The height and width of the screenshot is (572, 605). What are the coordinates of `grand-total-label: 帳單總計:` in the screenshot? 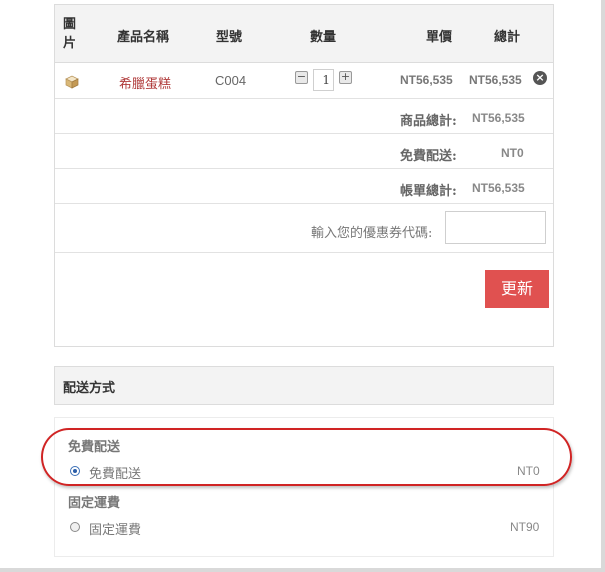 It's located at (428, 191).